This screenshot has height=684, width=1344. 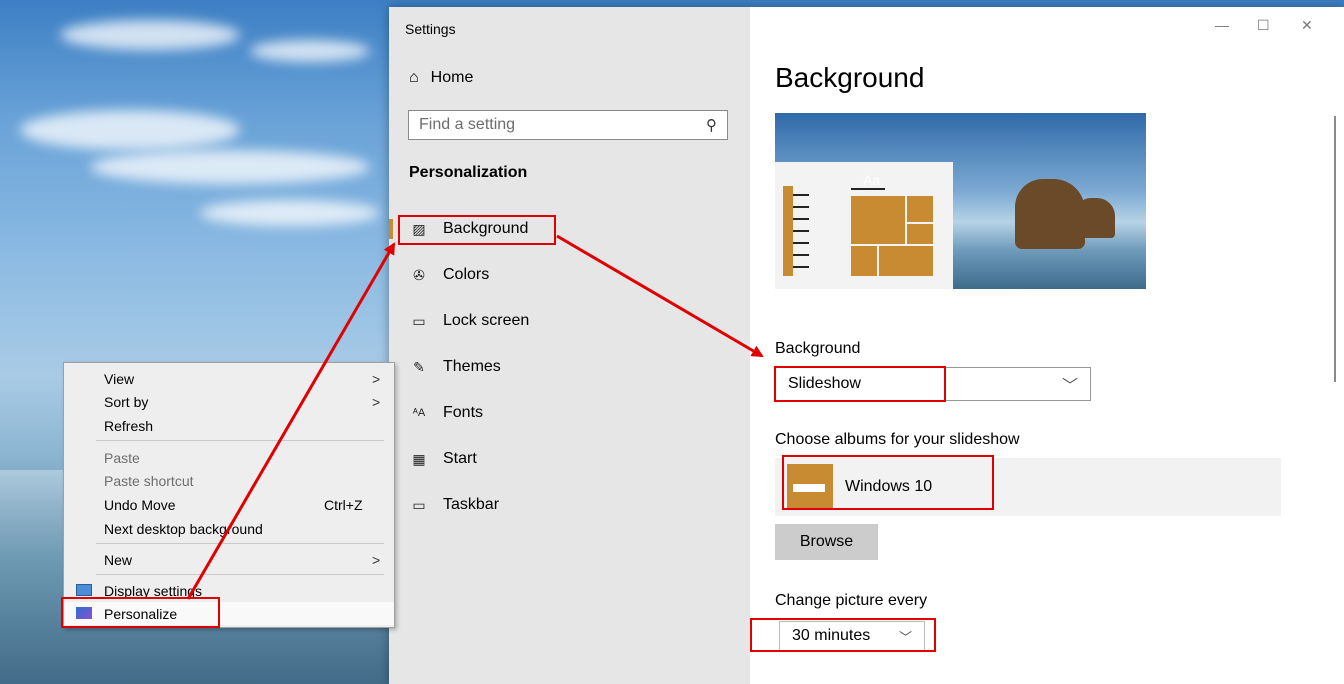 What do you see at coordinates (471, 504) in the screenshot?
I see `sidebar-item-label: Taskbar` at bounding box center [471, 504].